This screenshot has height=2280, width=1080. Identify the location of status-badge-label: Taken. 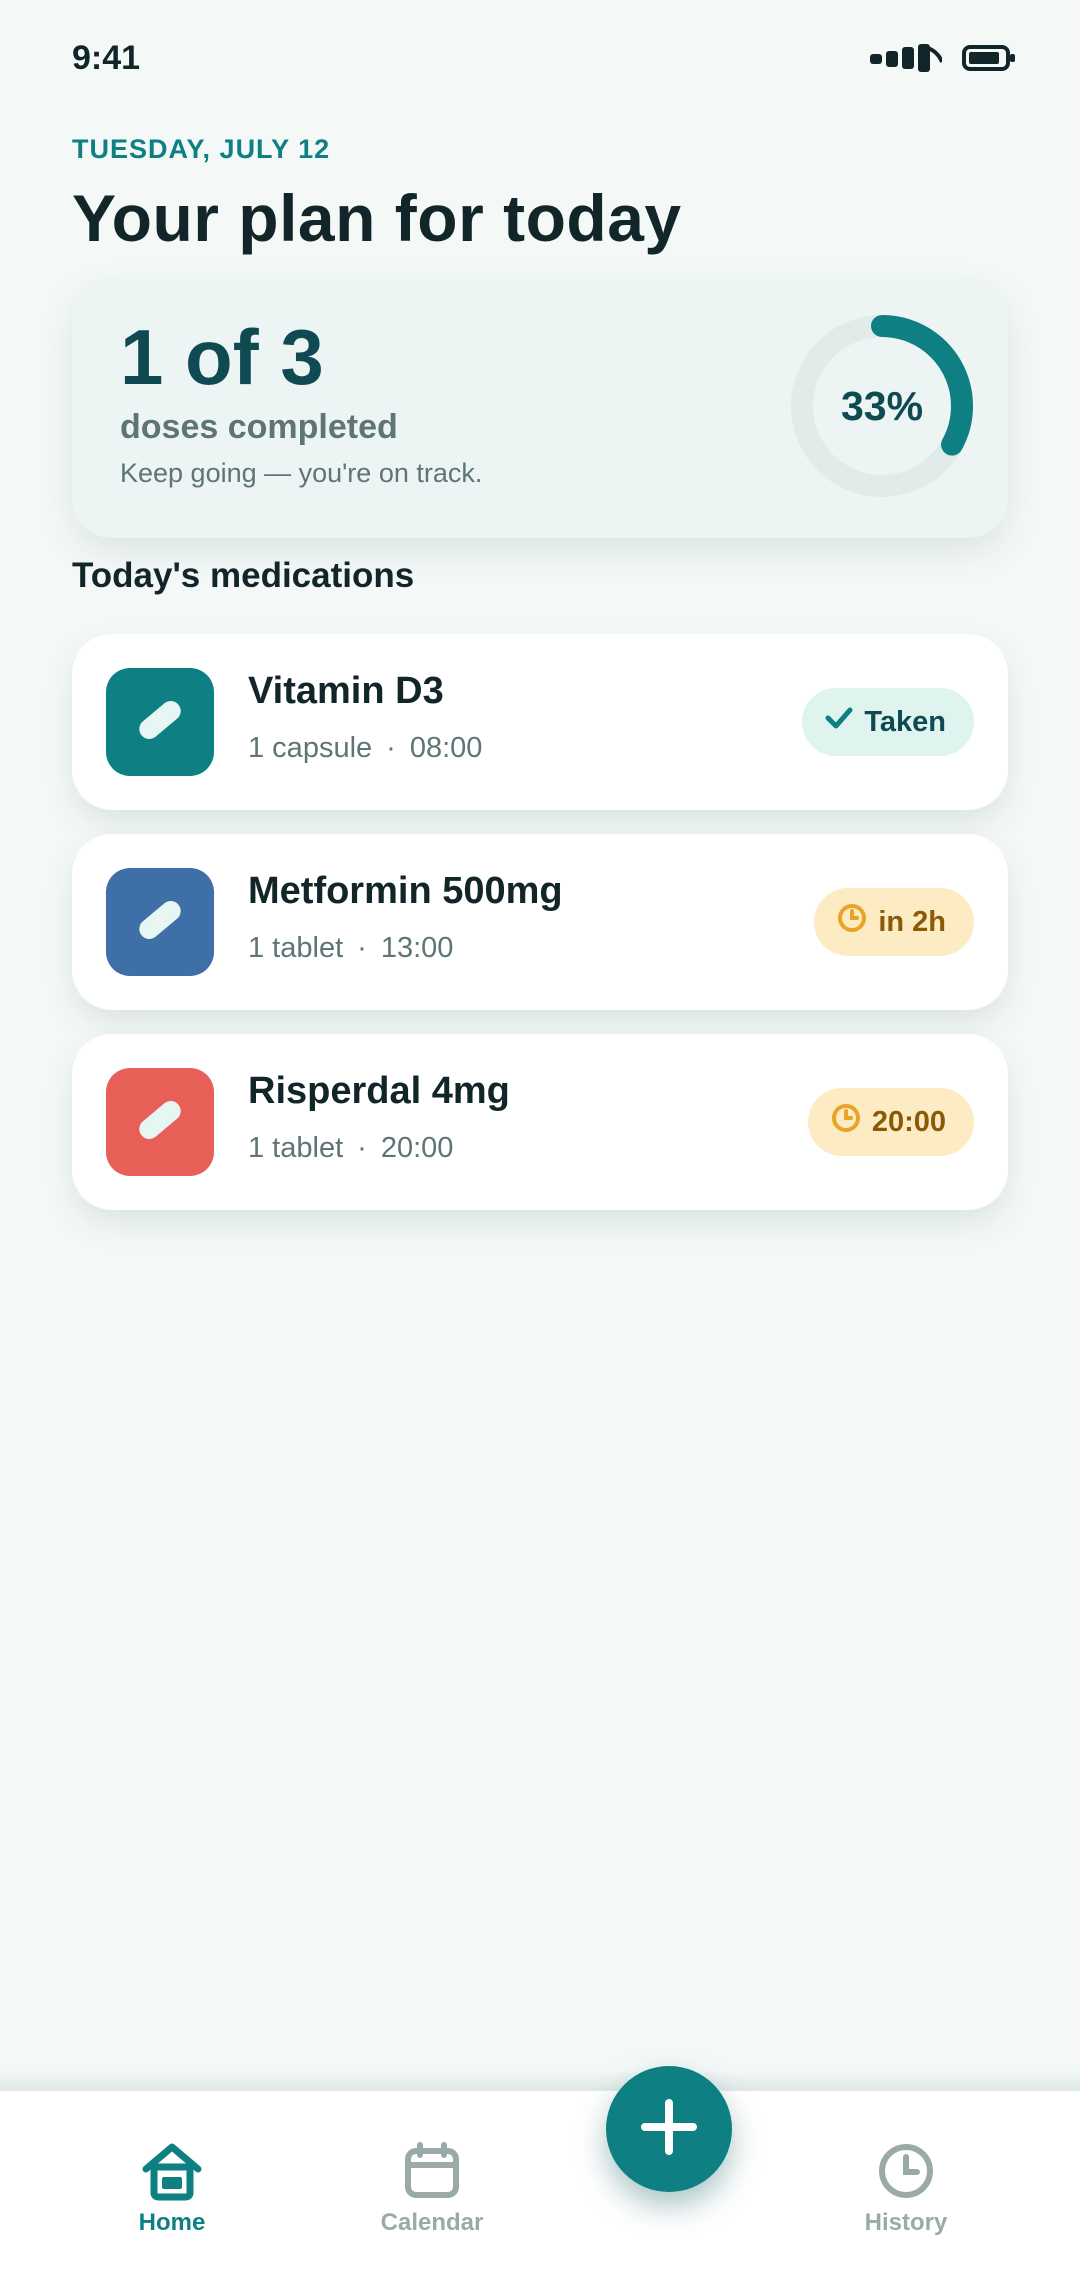
(905, 721).